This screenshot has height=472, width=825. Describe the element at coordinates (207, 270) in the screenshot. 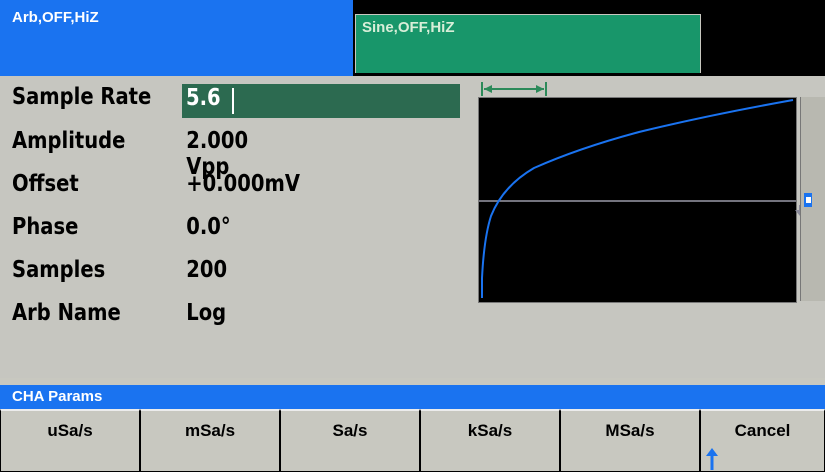

I see `param-value-samples: 200` at that location.